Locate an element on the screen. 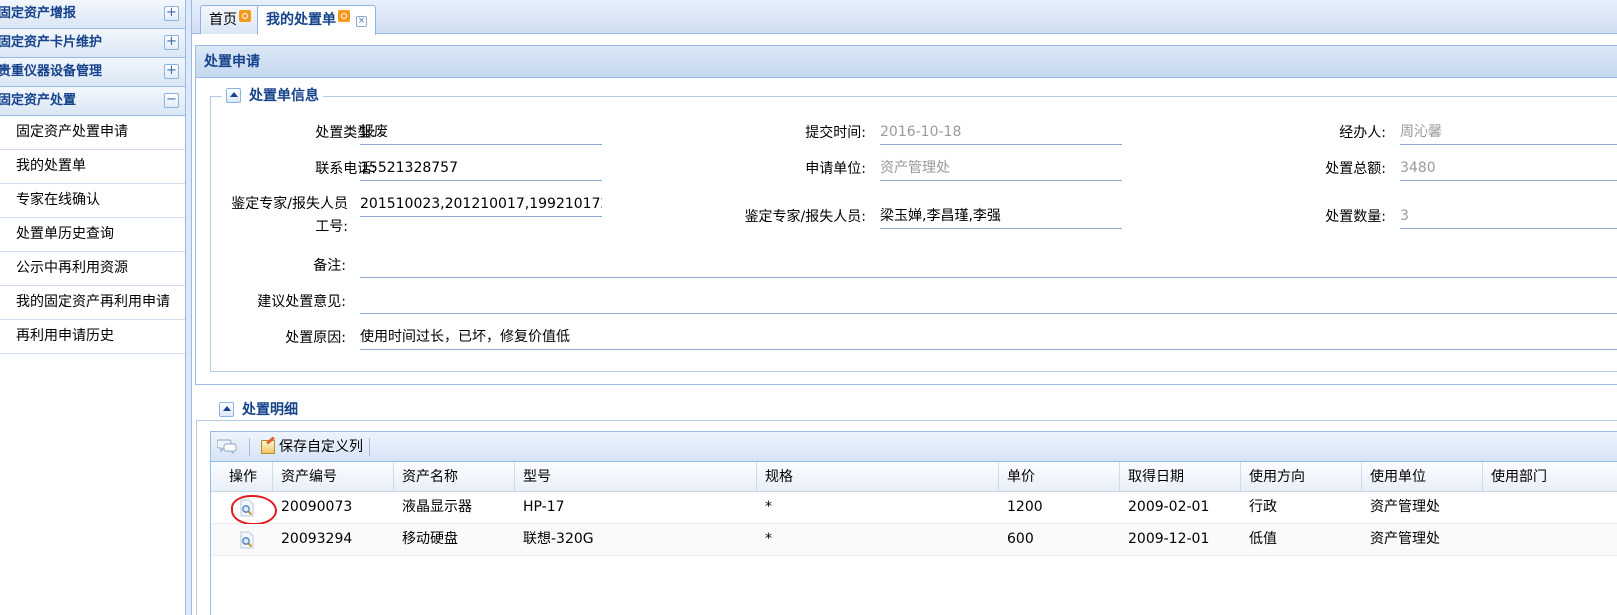 This screenshot has height=615, width=1617. panel-title: 处置申请 is located at coordinates (906, 61).